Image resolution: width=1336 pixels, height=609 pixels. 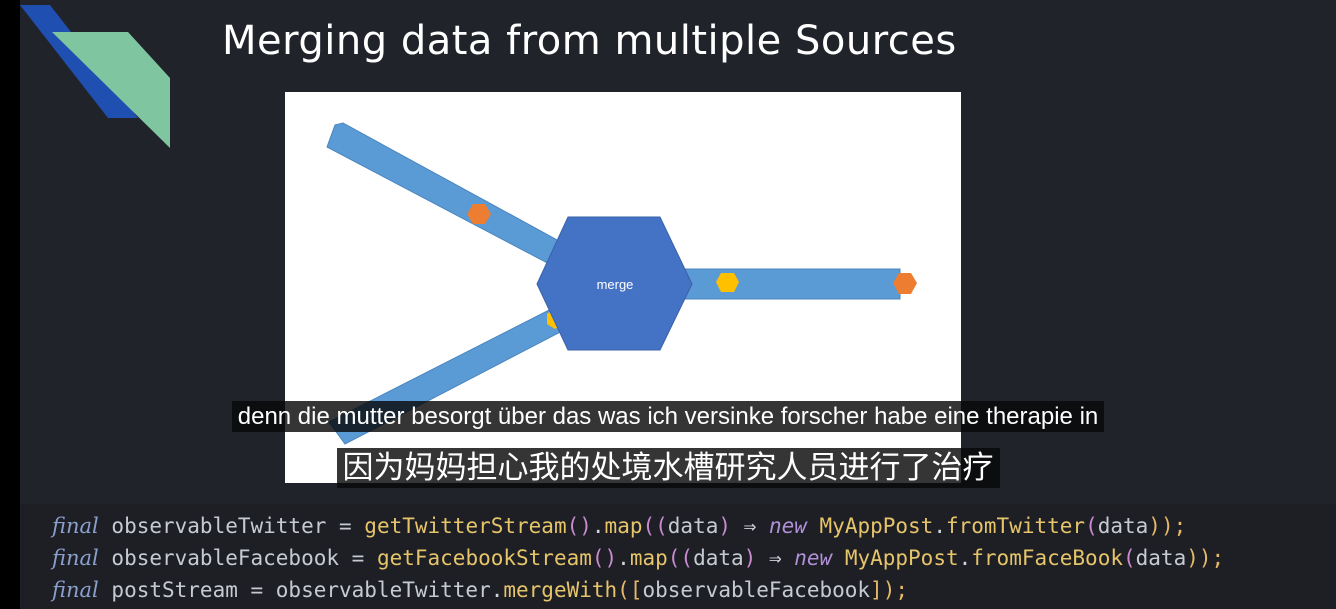 What do you see at coordinates (10, 304) in the screenshot?
I see `video-left-border` at bounding box center [10, 304].